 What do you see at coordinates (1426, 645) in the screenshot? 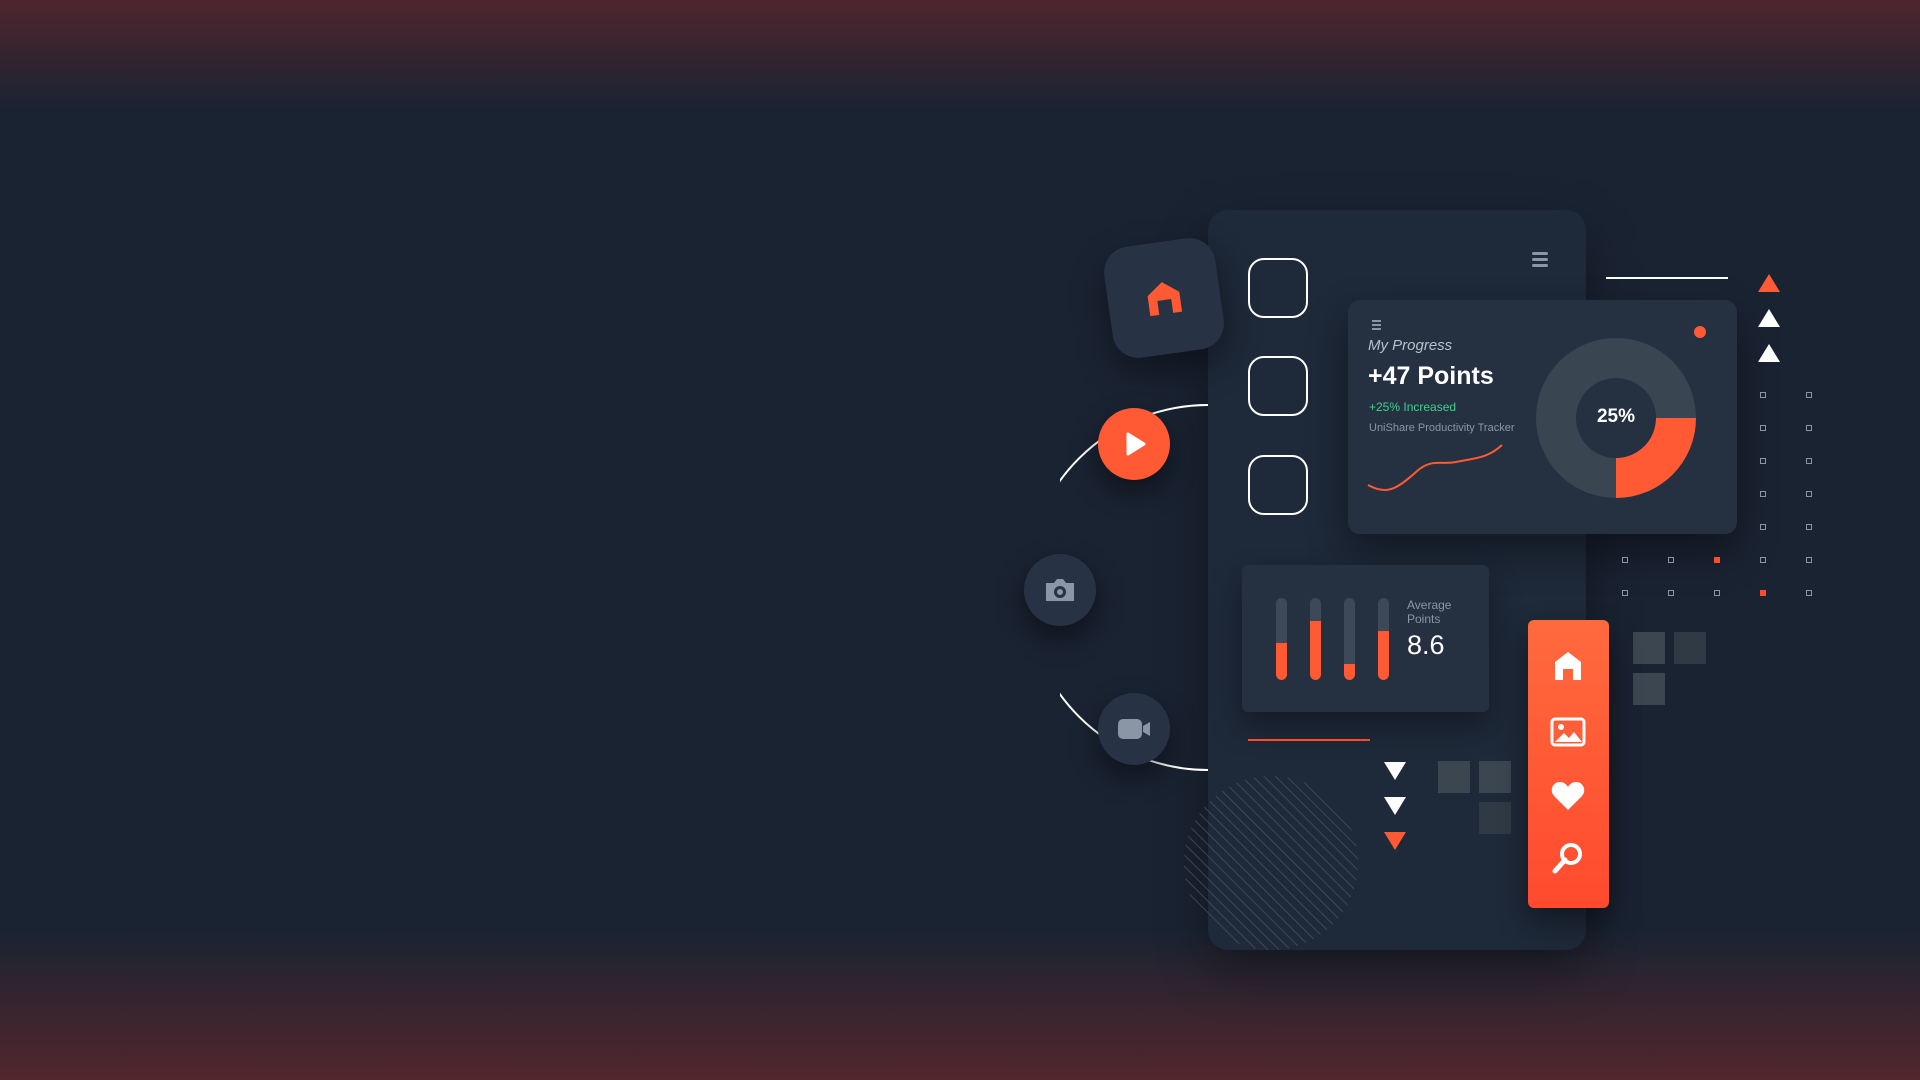
I see `average-value: 8.6` at bounding box center [1426, 645].